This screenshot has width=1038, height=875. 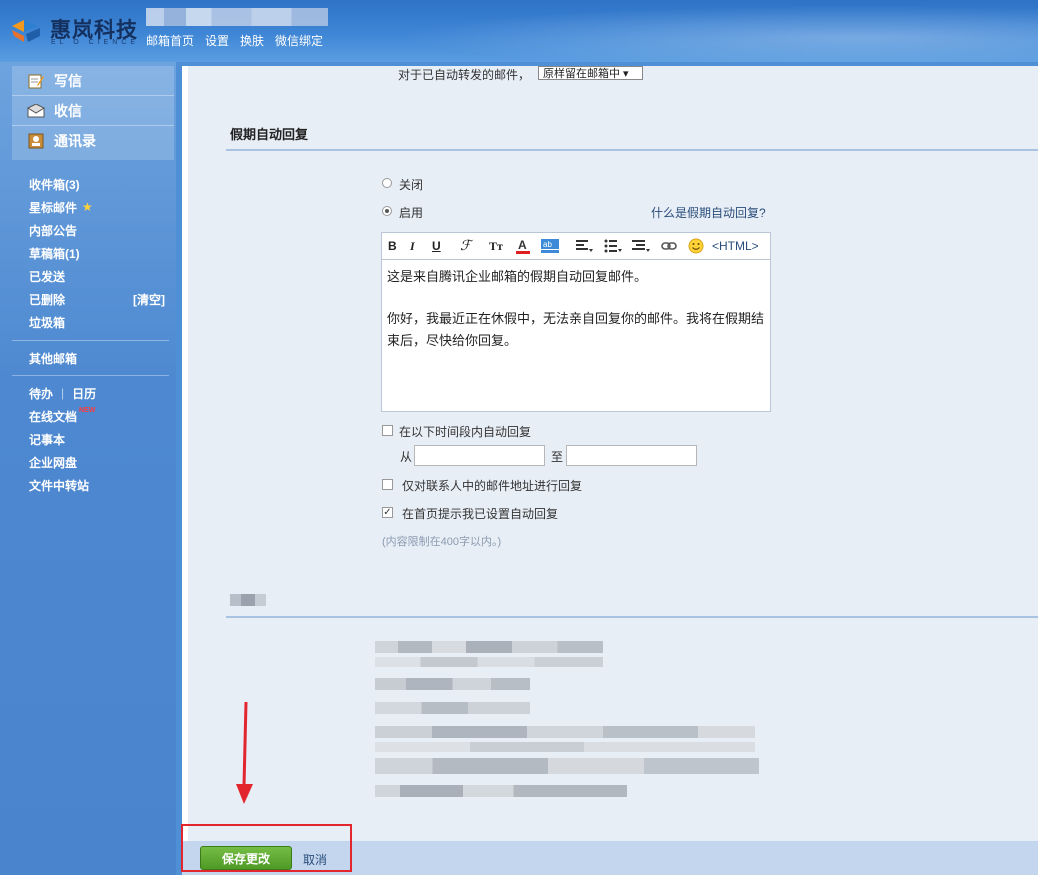 What do you see at coordinates (492, 486) in the screenshot?
I see `contacts-only-label: 仅对联系人中的邮件地址进行回复` at bounding box center [492, 486].